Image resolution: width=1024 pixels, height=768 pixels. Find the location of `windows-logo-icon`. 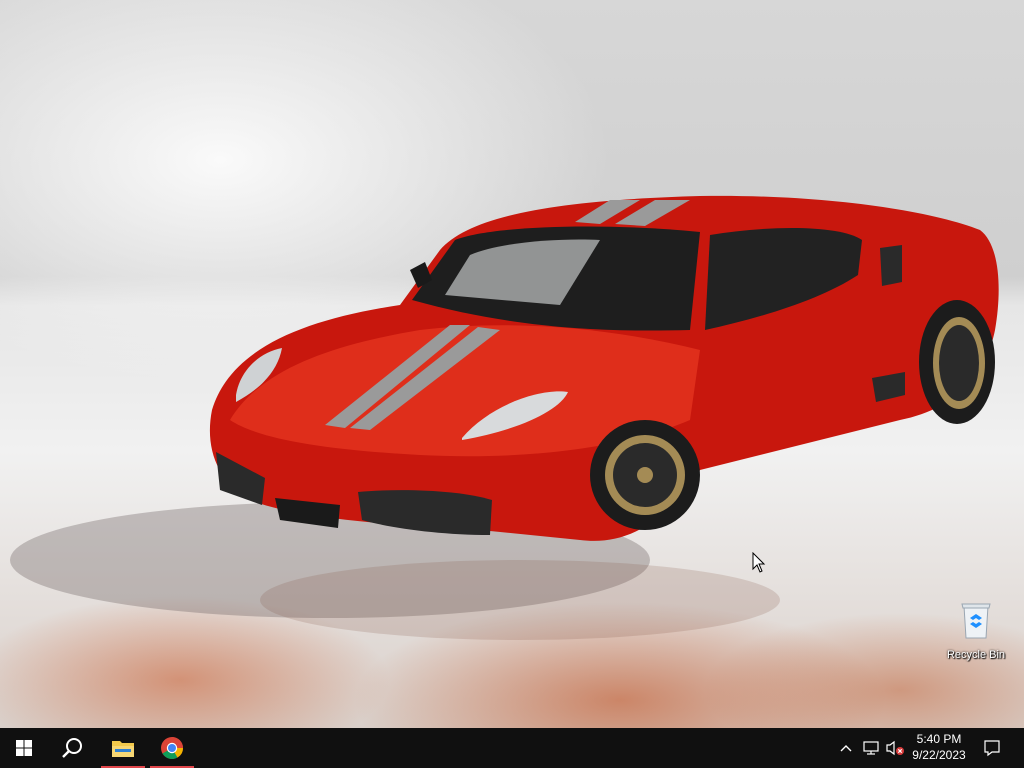

windows-logo-icon is located at coordinates (24, 748).